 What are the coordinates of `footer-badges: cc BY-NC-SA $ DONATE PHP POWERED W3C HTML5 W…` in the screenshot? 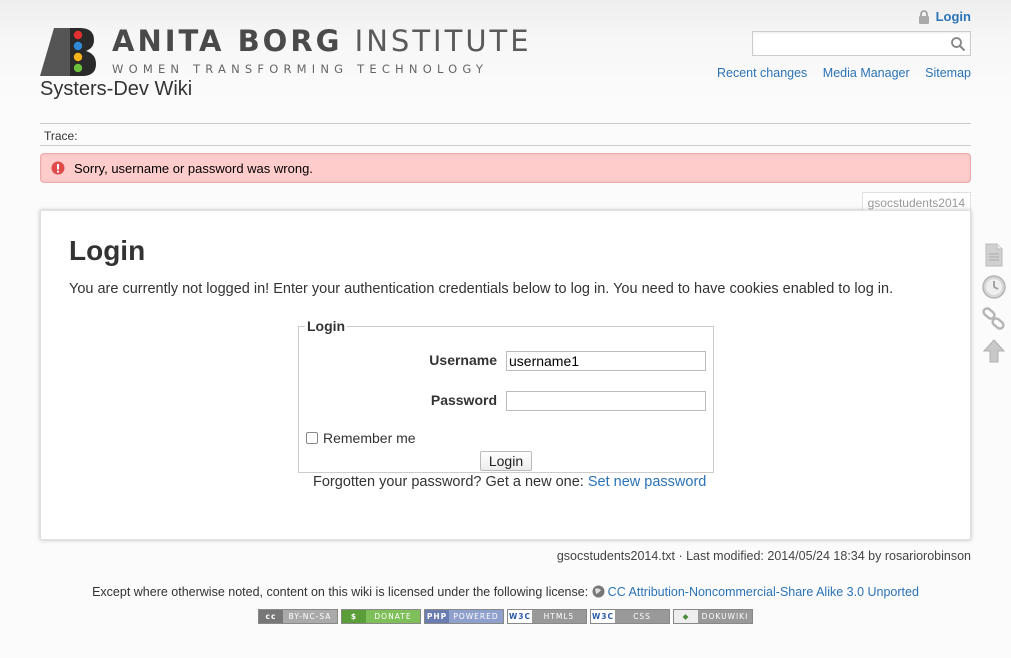 It's located at (505, 616).